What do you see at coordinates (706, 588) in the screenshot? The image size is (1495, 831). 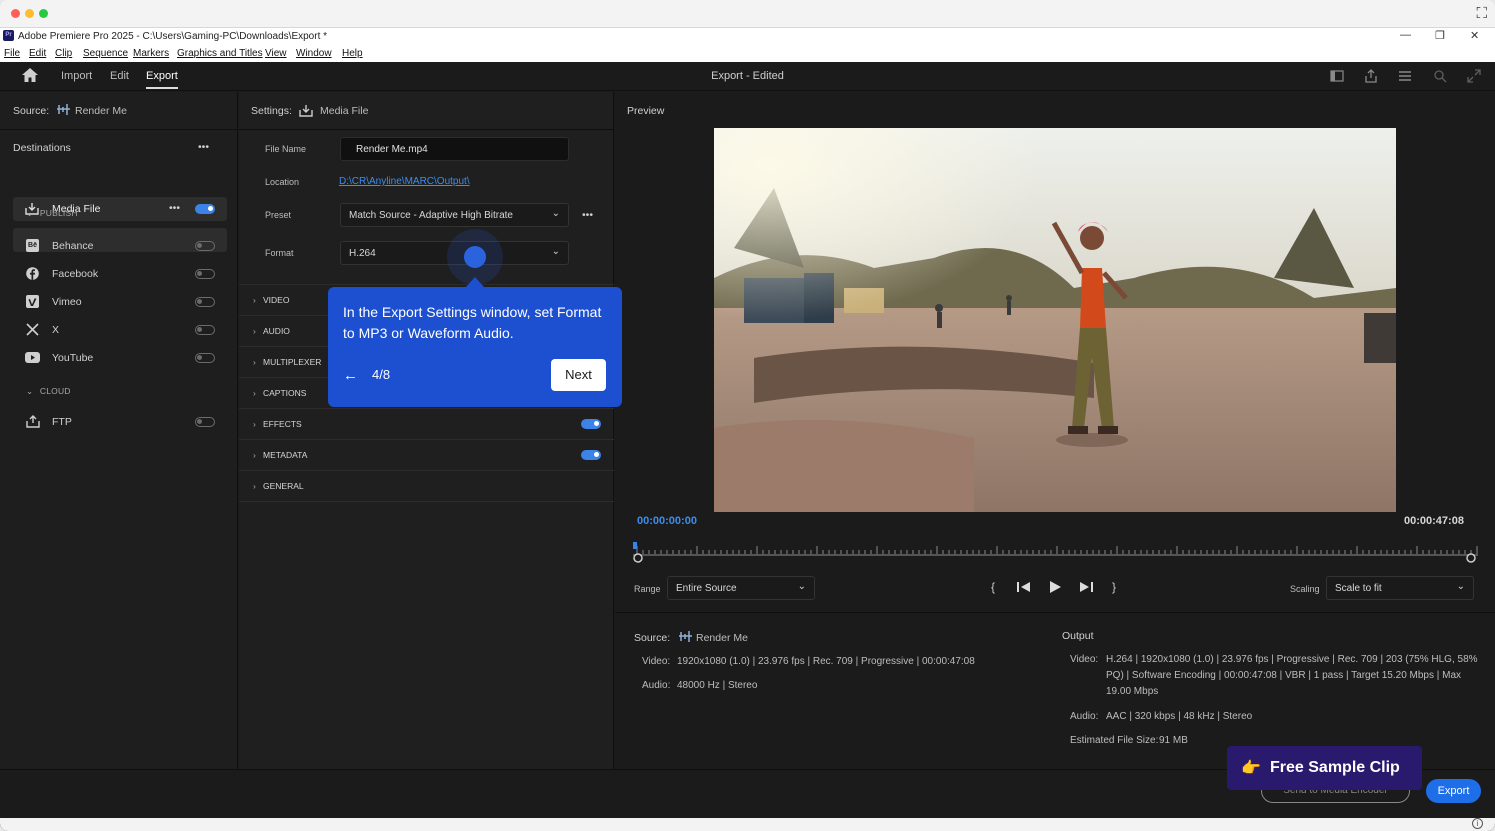 I see `range-value: Entire Source` at bounding box center [706, 588].